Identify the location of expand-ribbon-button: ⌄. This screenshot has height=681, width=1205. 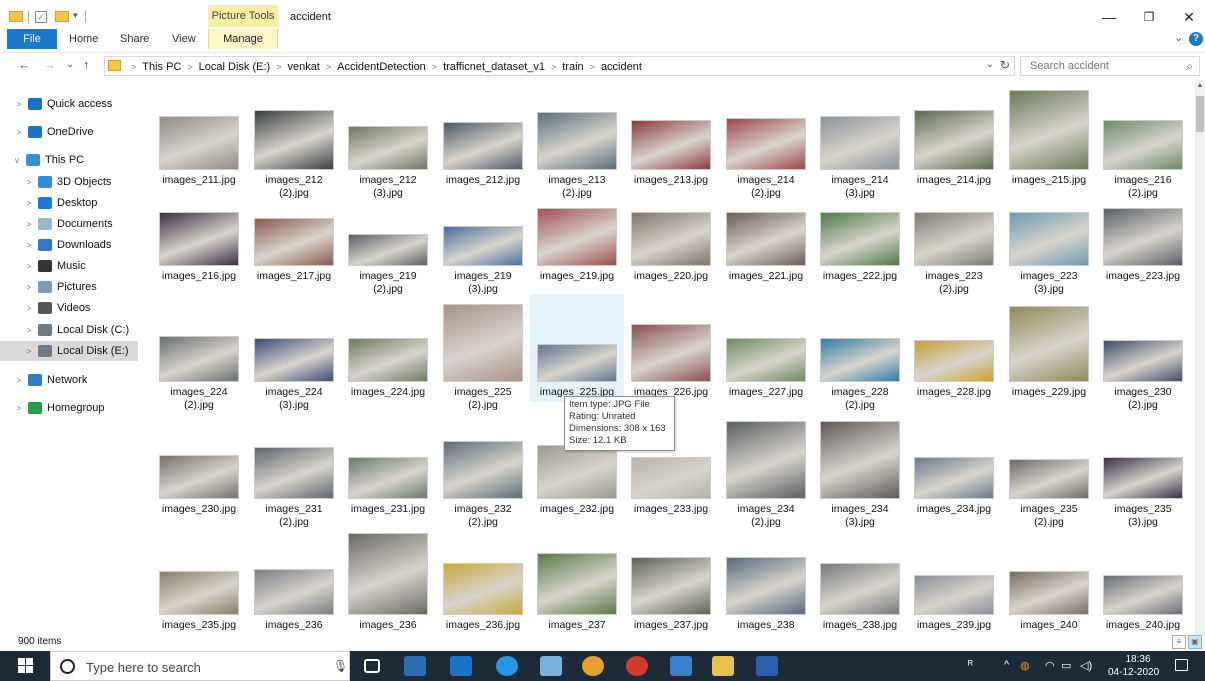
(1178, 37).